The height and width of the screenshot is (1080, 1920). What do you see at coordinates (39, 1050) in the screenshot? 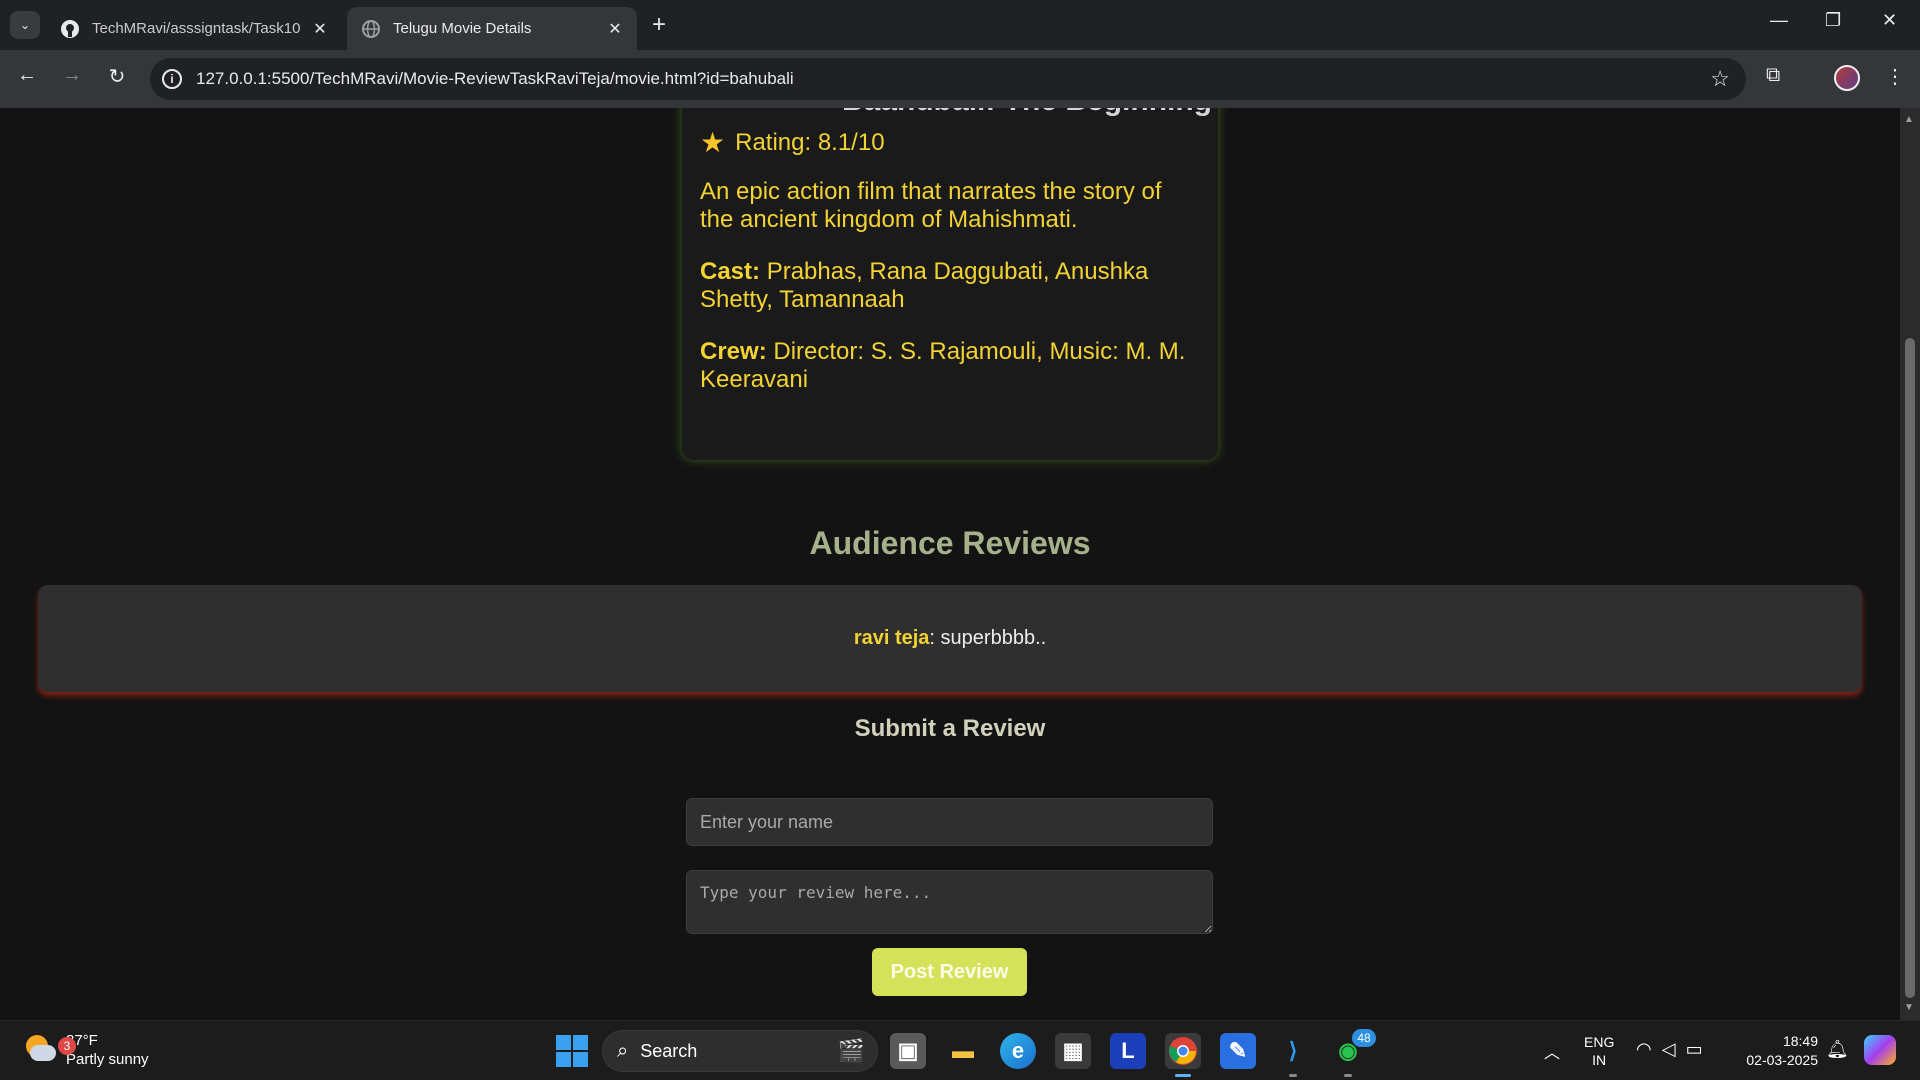
I see `partly-sunny-icon` at bounding box center [39, 1050].